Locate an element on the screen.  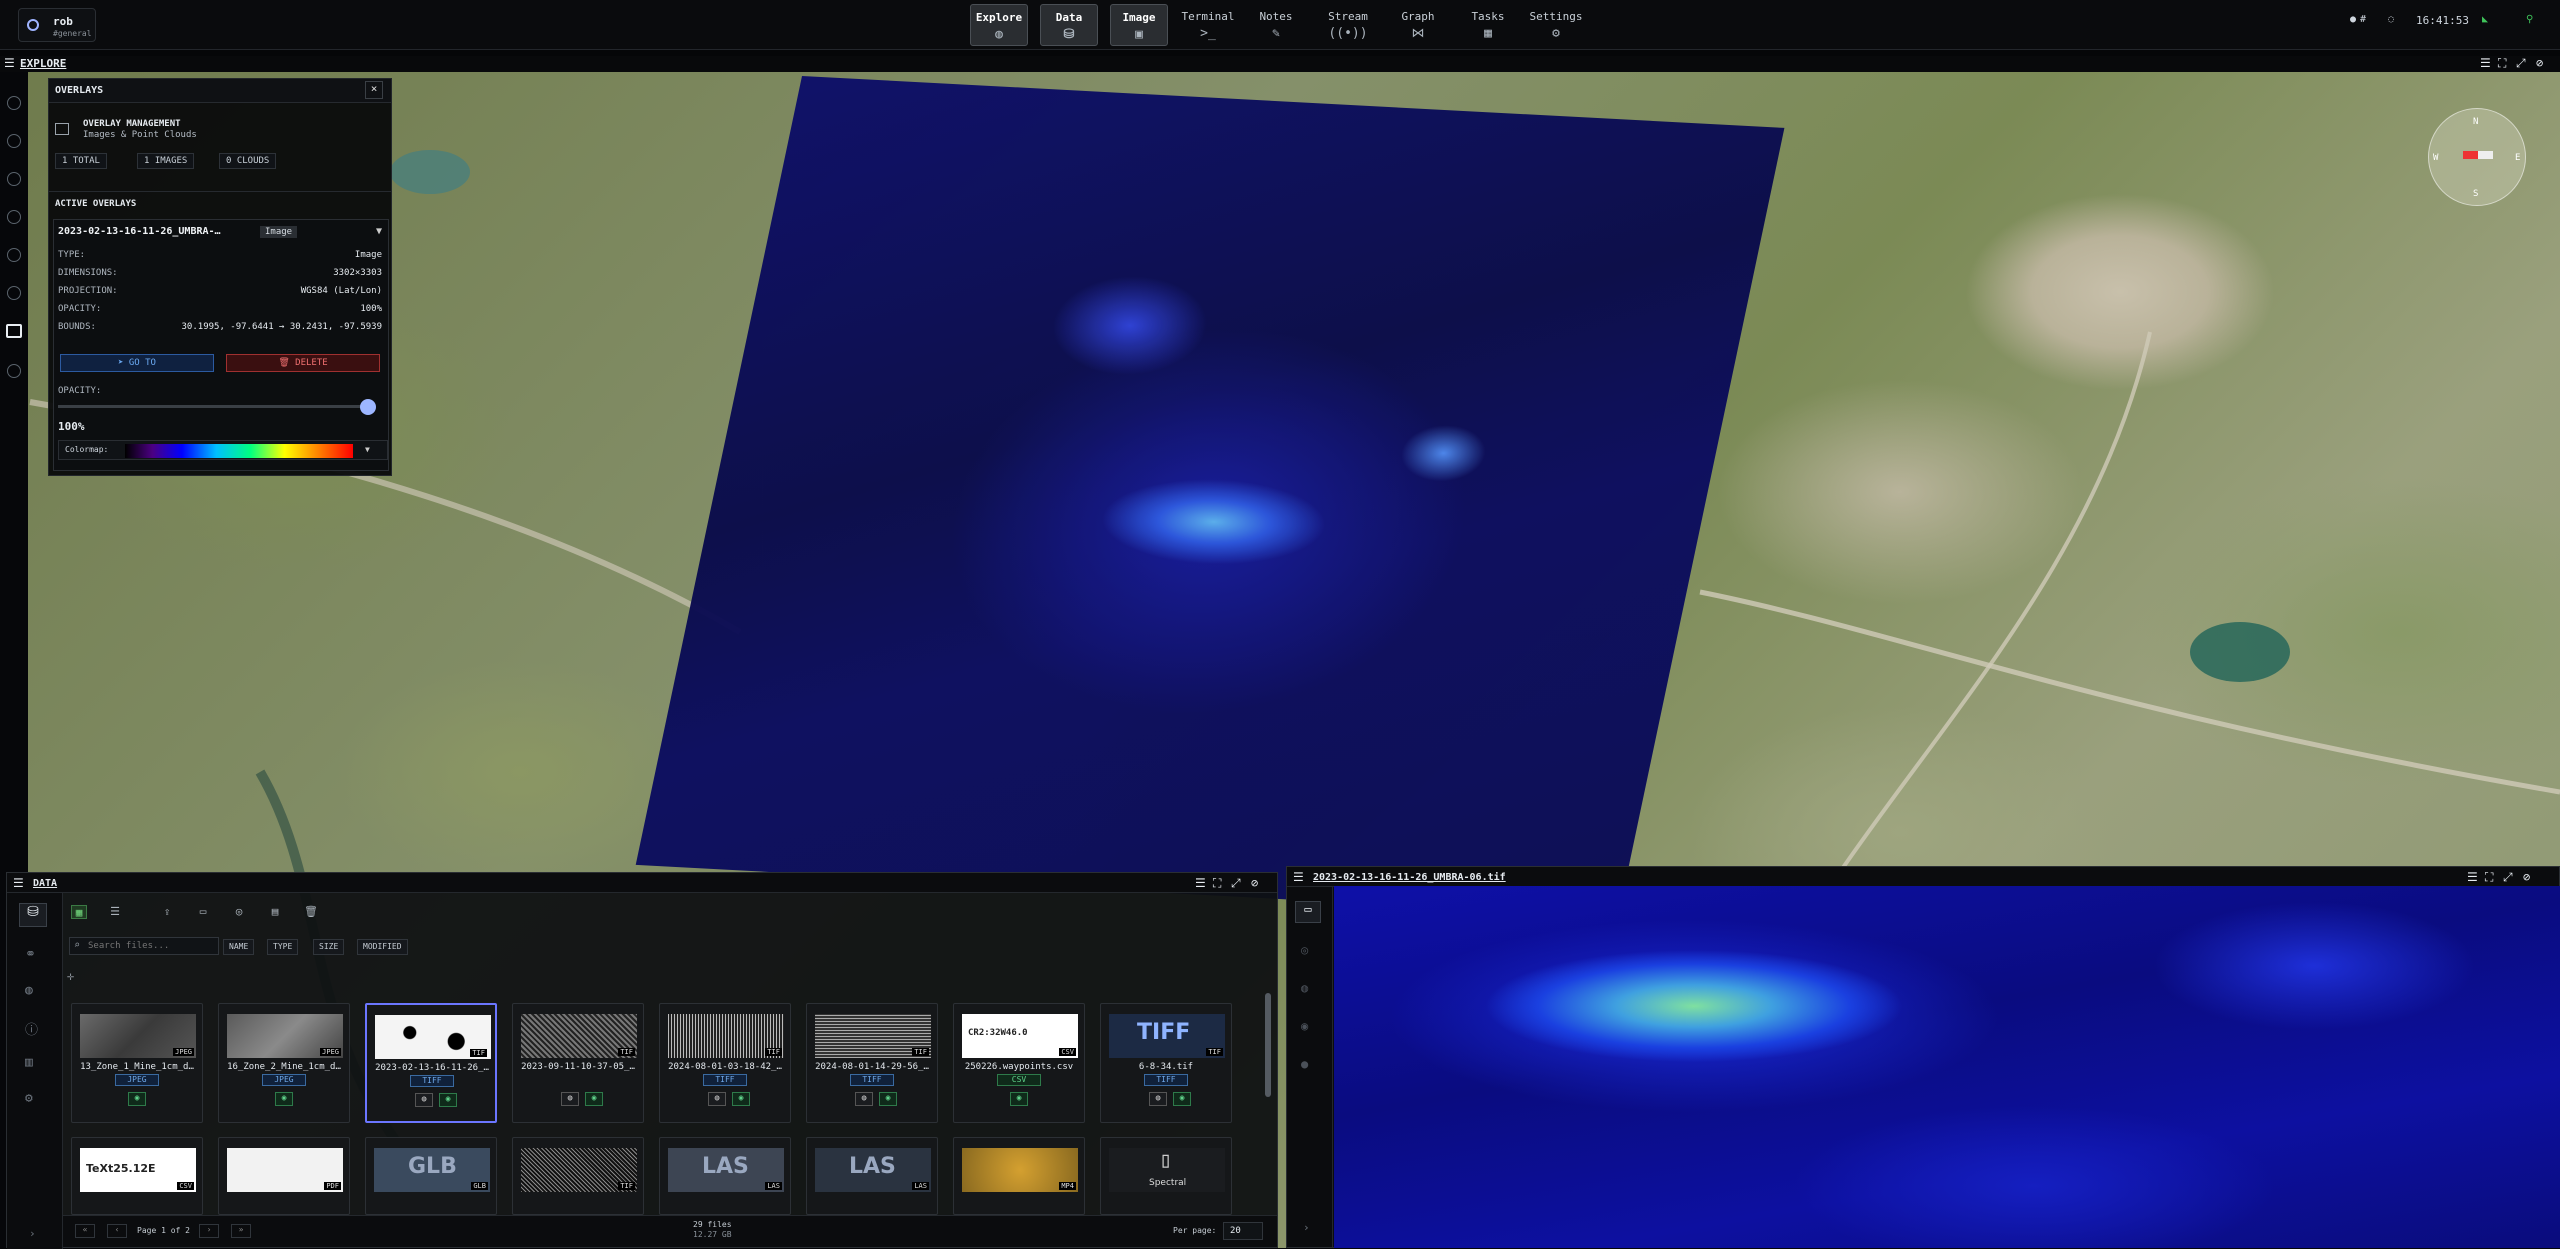
close-icon: × is located at coordinates (374, 90).